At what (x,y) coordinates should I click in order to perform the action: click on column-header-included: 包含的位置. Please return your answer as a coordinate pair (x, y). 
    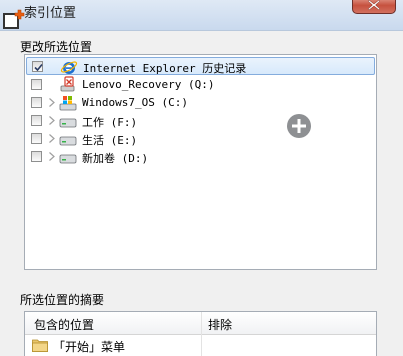
    Looking at the image, I should click on (64, 324).